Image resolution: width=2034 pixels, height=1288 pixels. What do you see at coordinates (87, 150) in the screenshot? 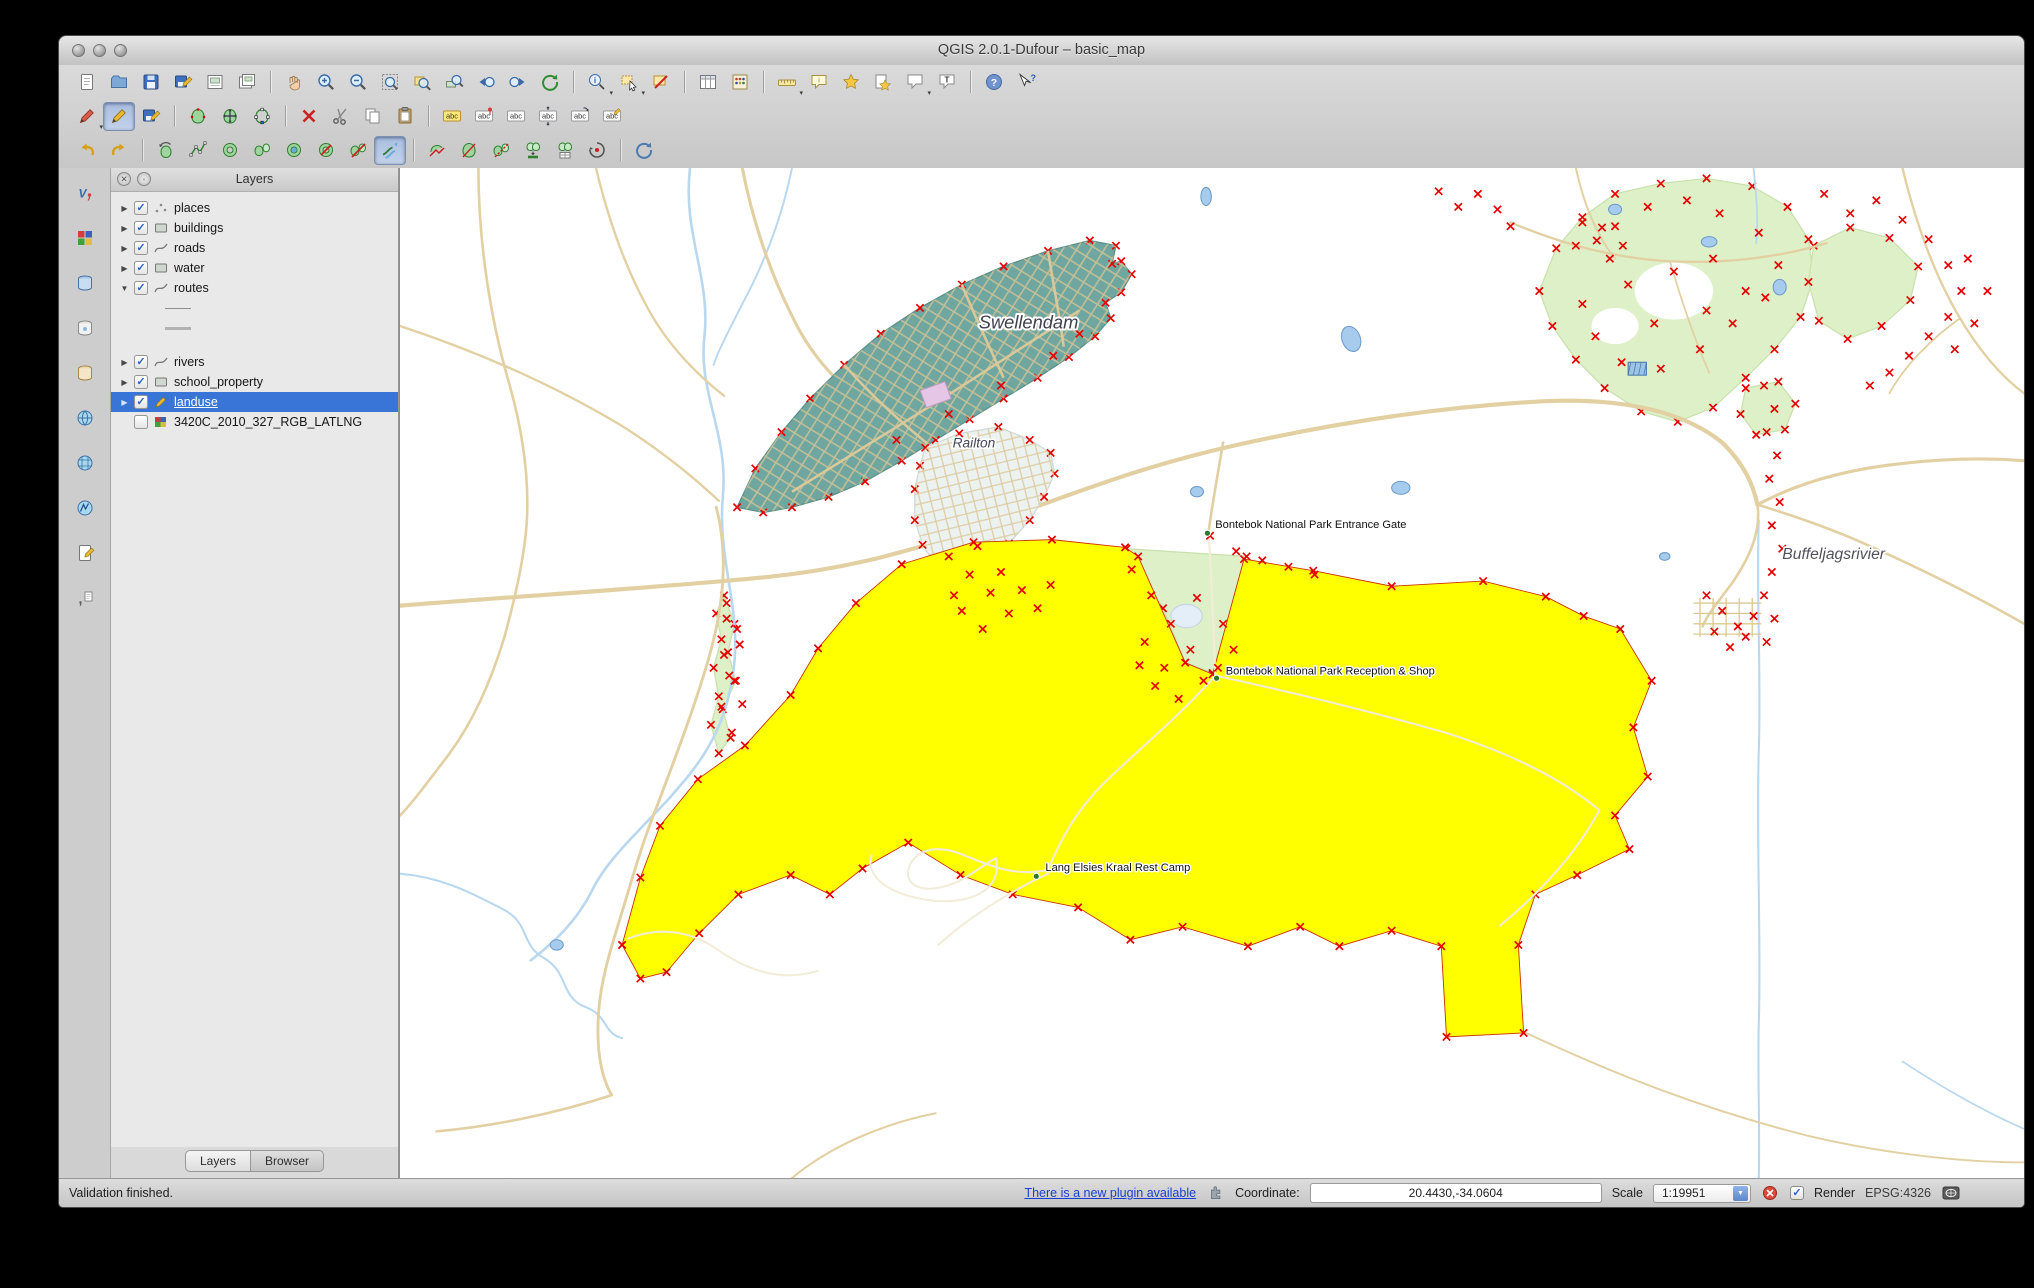
I see `undo-button` at bounding box center [87, 150].